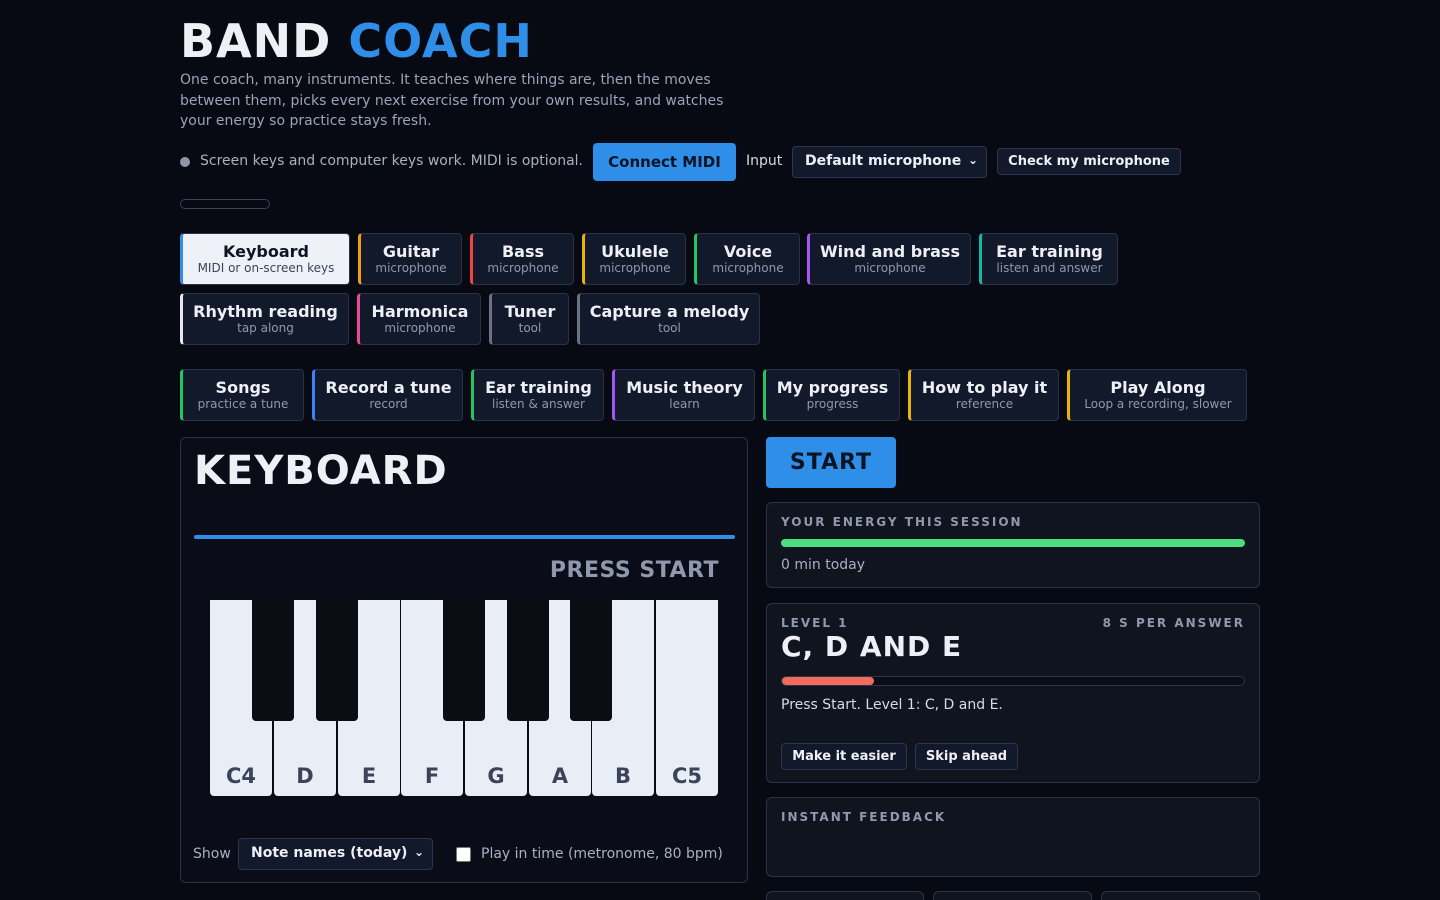 This screenshot has height=900, width=1440. I want to click on tab-label: Play Along, so click(1158, 387).